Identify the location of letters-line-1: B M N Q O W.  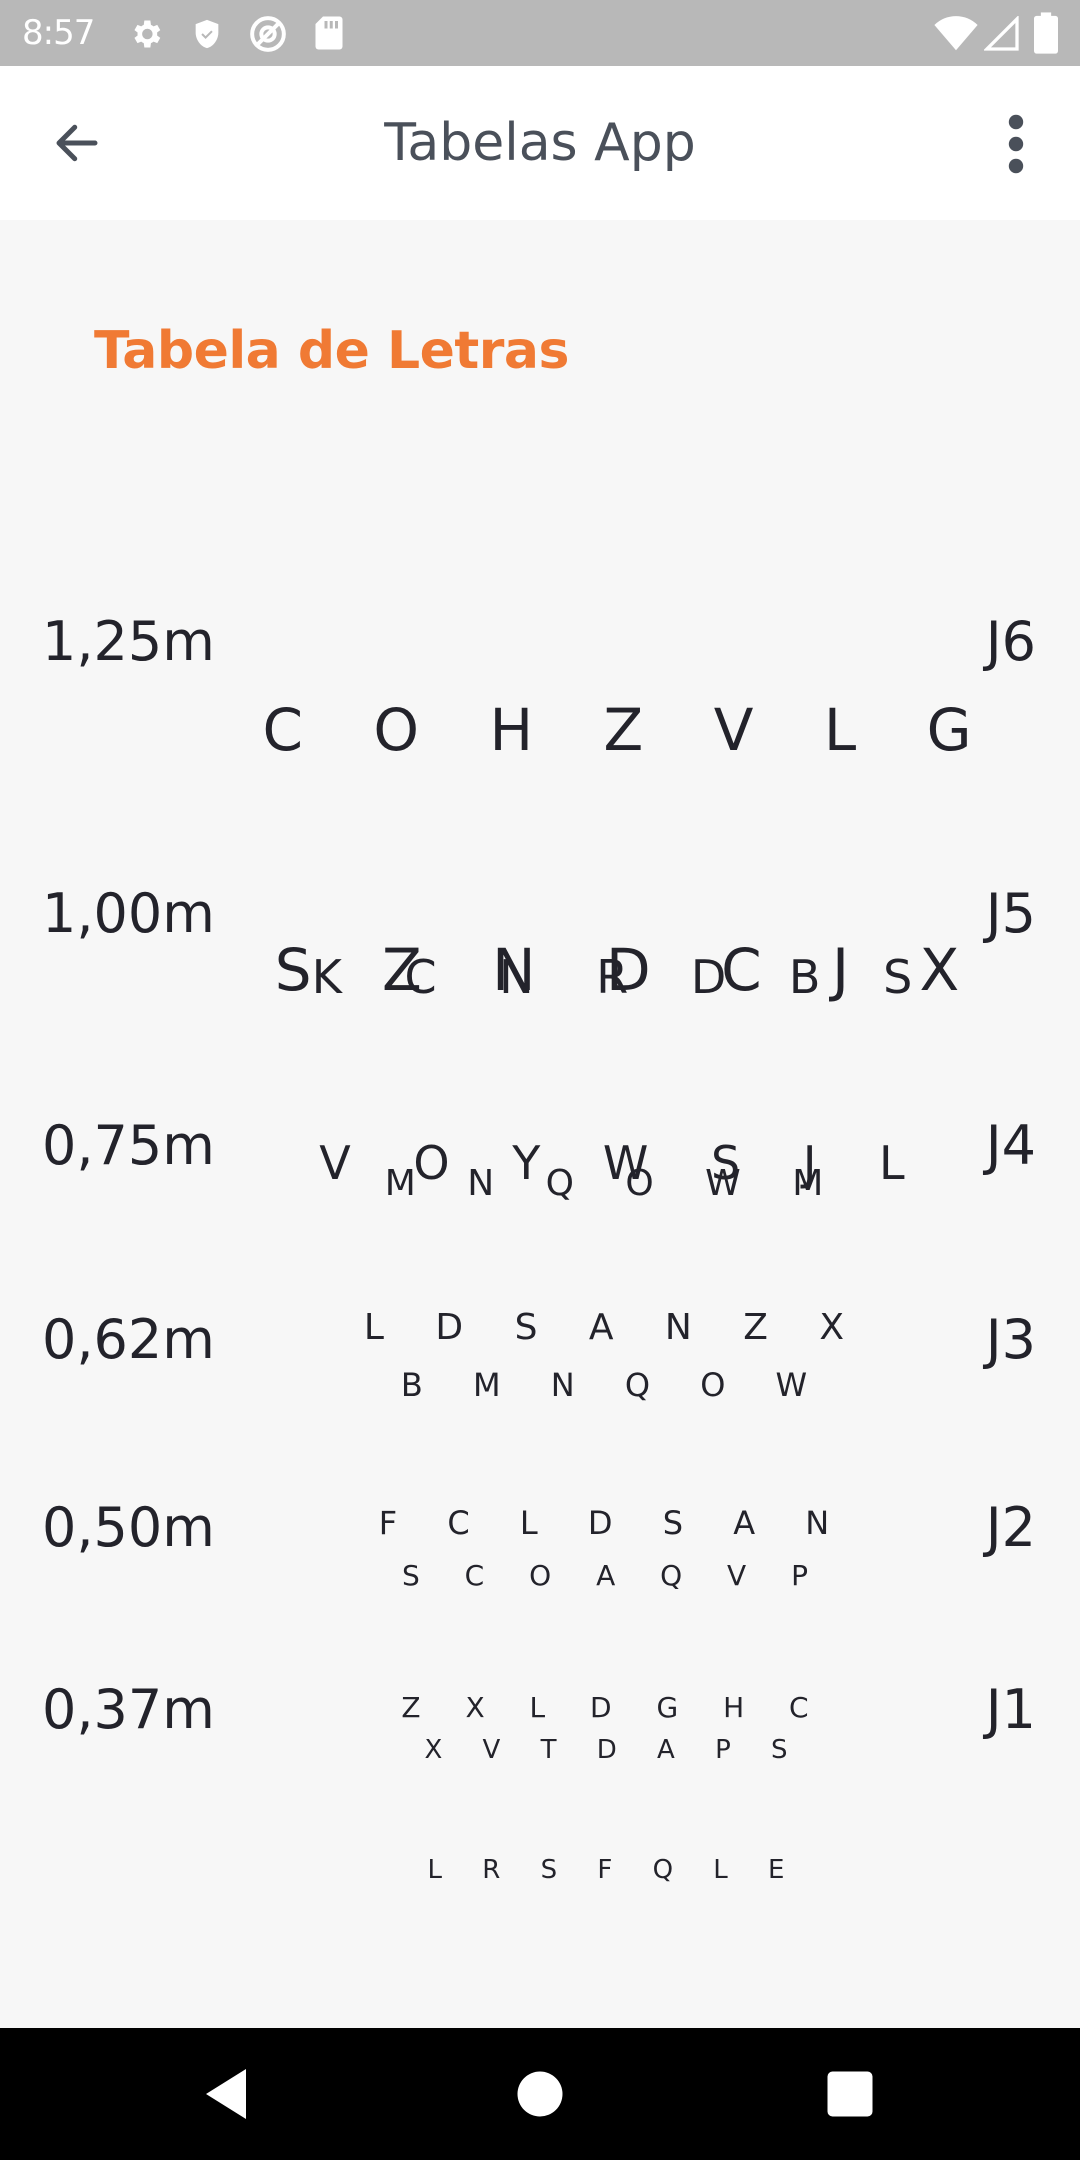
(614, 1385).